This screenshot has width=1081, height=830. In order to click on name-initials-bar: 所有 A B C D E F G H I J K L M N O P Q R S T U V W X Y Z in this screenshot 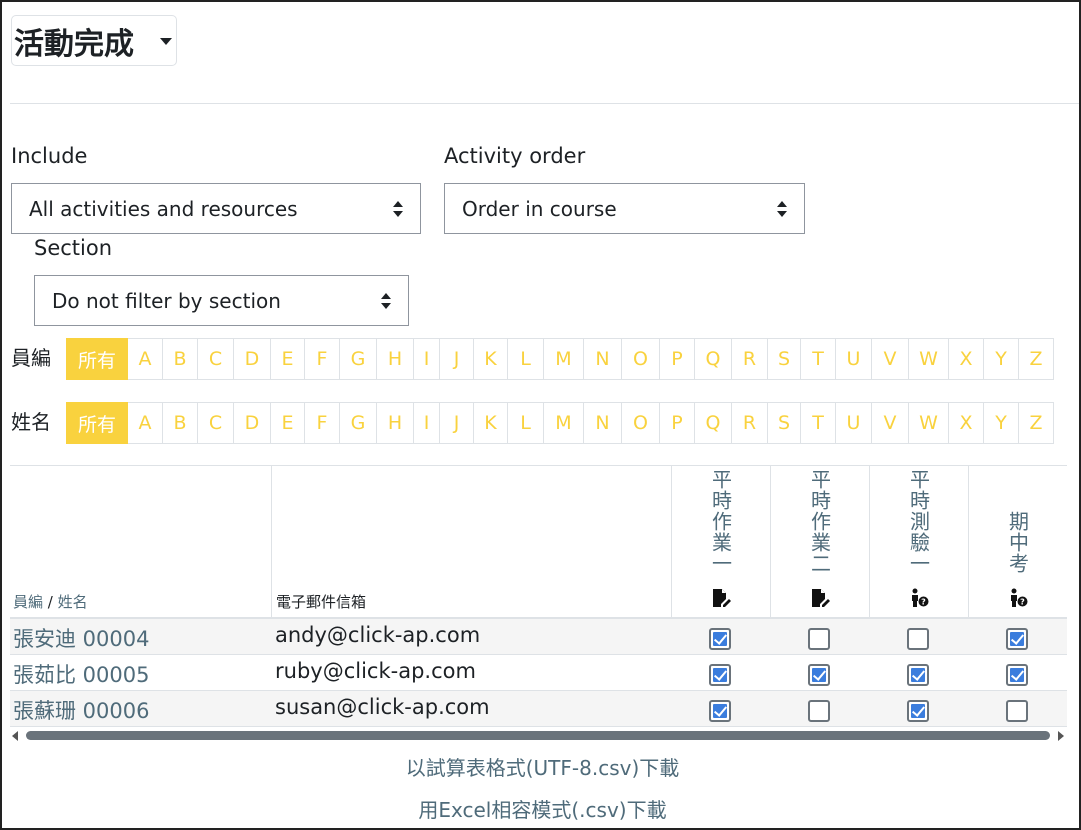, I will do `click(560, 423)`.